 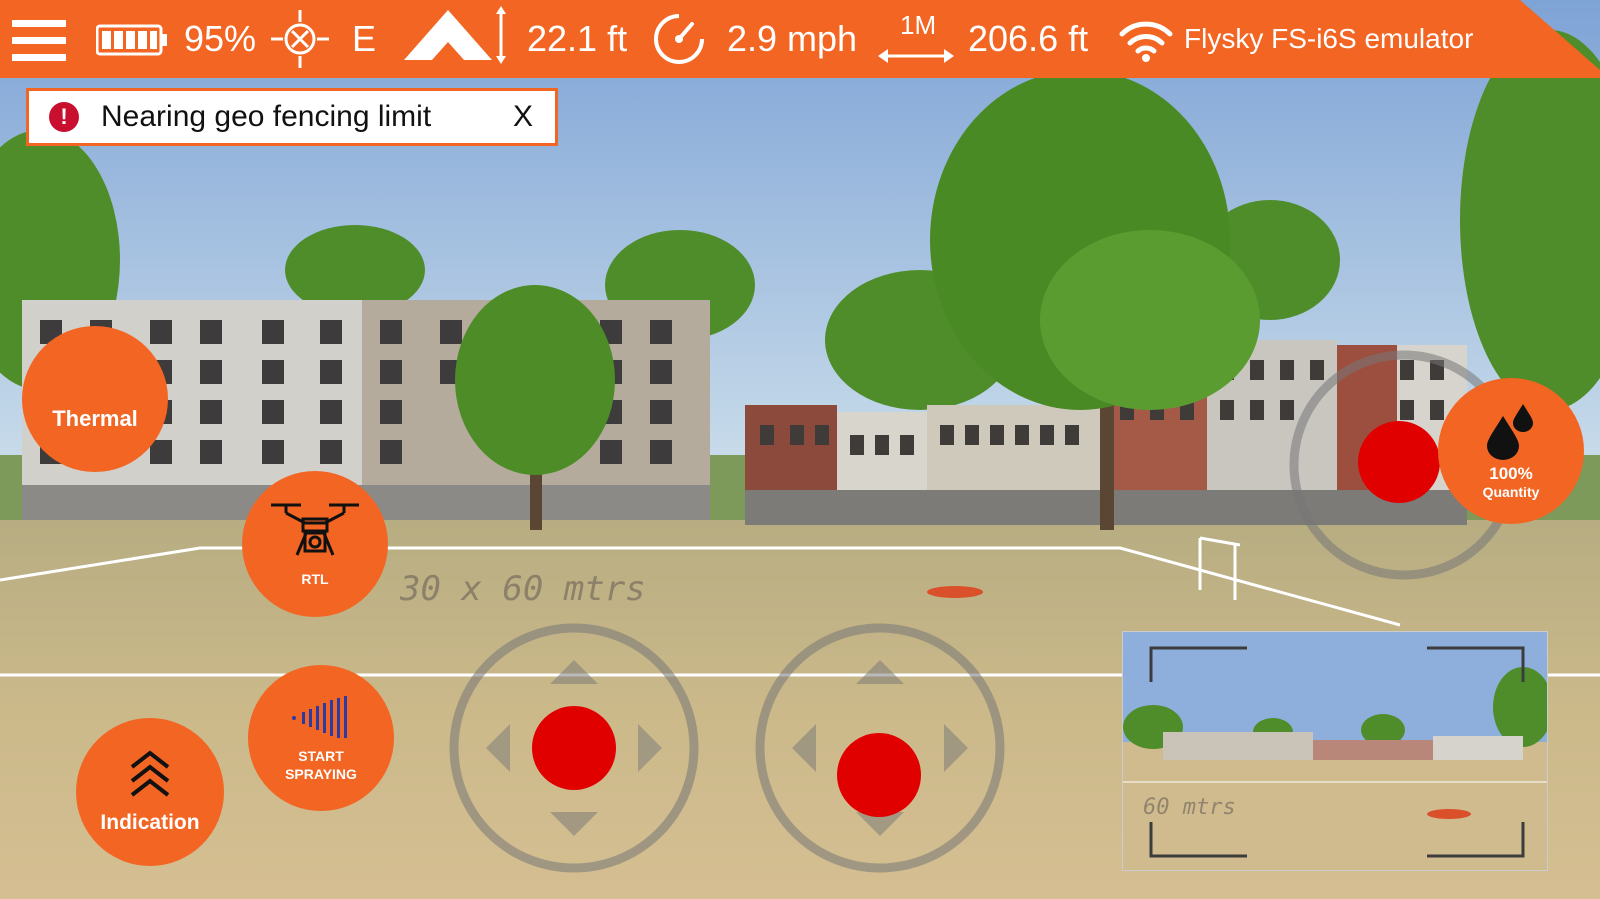 What do you see at coordinates (1335, 751) in the screenshot?
I see `camera-preview: 60 mtrs` at bounding box center [1335, 751].